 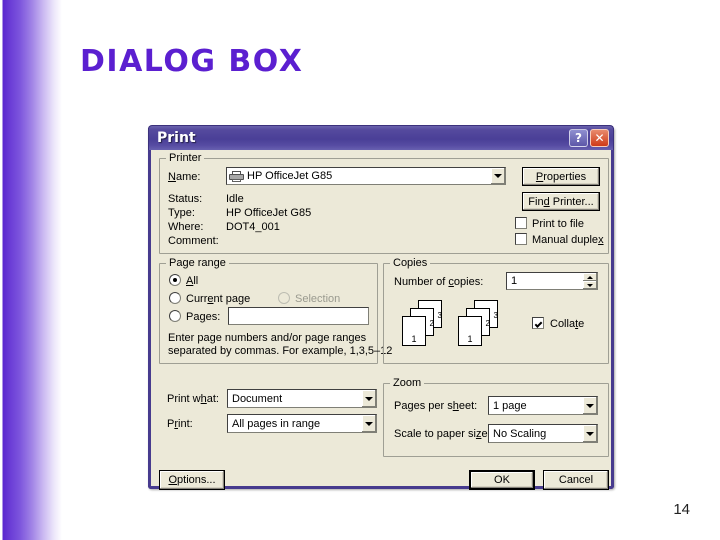 I want to click on scale-to-paper-size-combo: No Scaling, so click(x=543, y=433).